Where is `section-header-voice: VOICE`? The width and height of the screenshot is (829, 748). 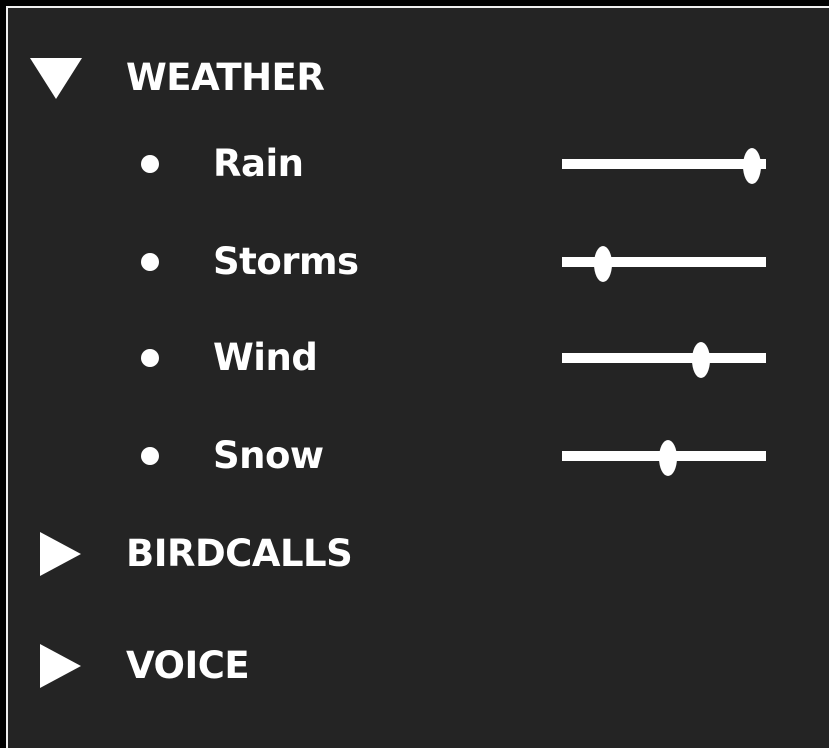
section-header-voice: VOICE is located at coordinates (218, 666).